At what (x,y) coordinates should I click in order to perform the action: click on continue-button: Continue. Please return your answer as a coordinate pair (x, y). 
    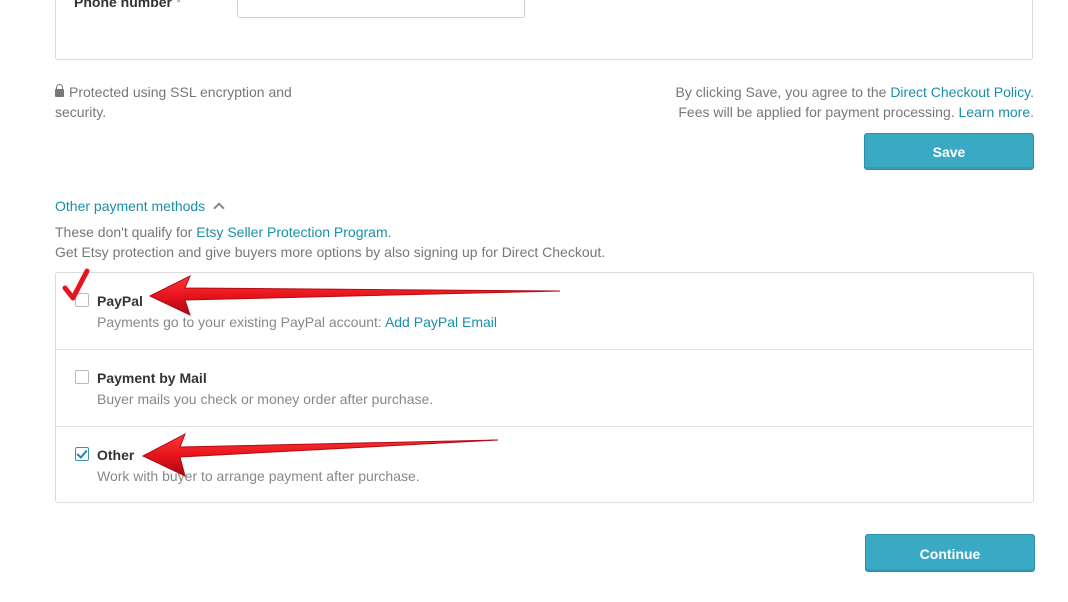
    Looking at the image, I should click on (950, 553).